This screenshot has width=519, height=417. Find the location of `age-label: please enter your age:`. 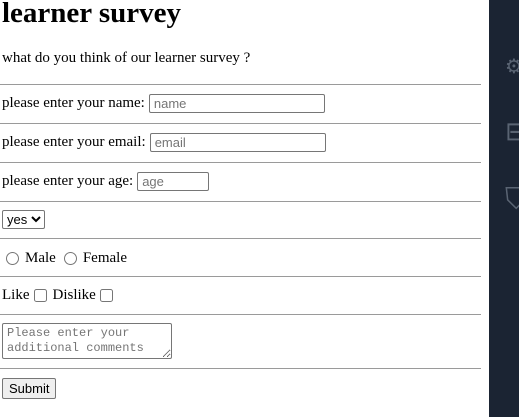

age-label: please enter your age: is located at coordinates (68, 181).